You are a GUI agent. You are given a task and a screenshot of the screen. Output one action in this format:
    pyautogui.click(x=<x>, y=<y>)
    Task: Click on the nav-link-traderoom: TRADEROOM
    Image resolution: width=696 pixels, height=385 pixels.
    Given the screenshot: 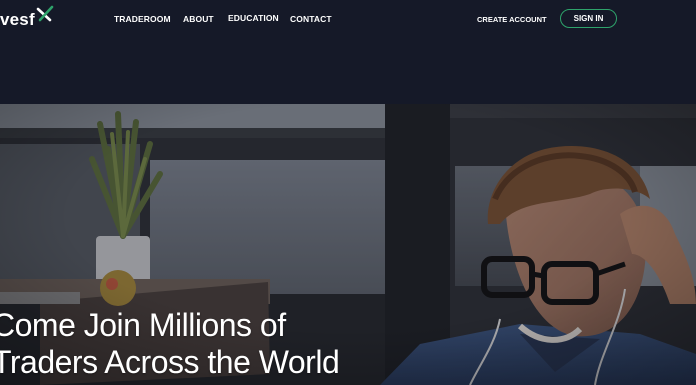 What is the action you would take?
    pyautogui.click(x=142, y=19)
    